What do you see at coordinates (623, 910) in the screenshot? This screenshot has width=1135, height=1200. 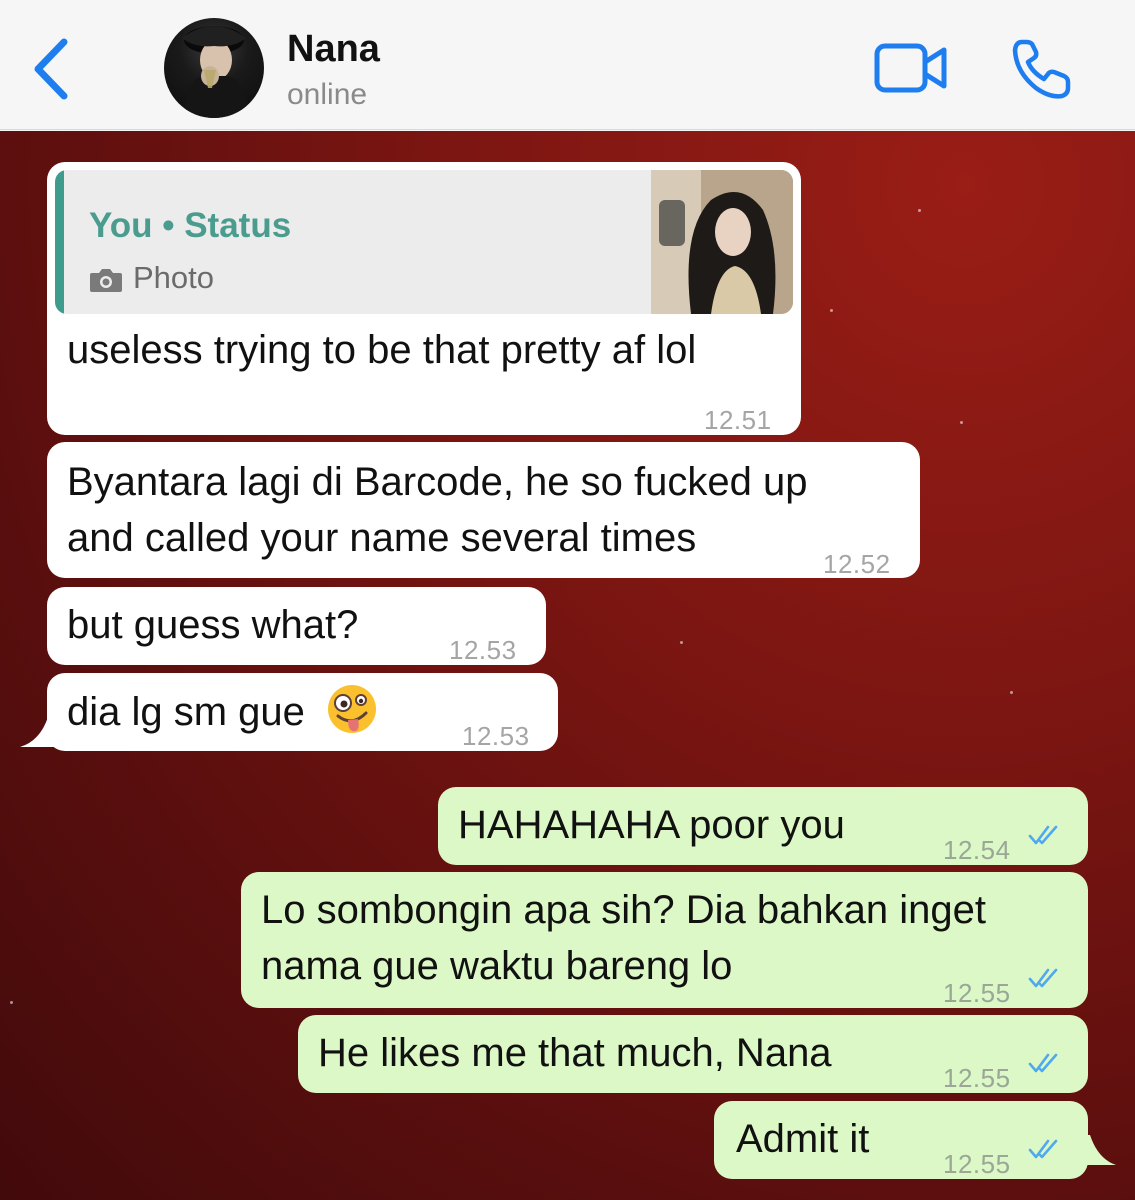 I see `message-text-line: Lo sombongin apa sih? Dia bahkan inget` at bounding box center [623, 910].